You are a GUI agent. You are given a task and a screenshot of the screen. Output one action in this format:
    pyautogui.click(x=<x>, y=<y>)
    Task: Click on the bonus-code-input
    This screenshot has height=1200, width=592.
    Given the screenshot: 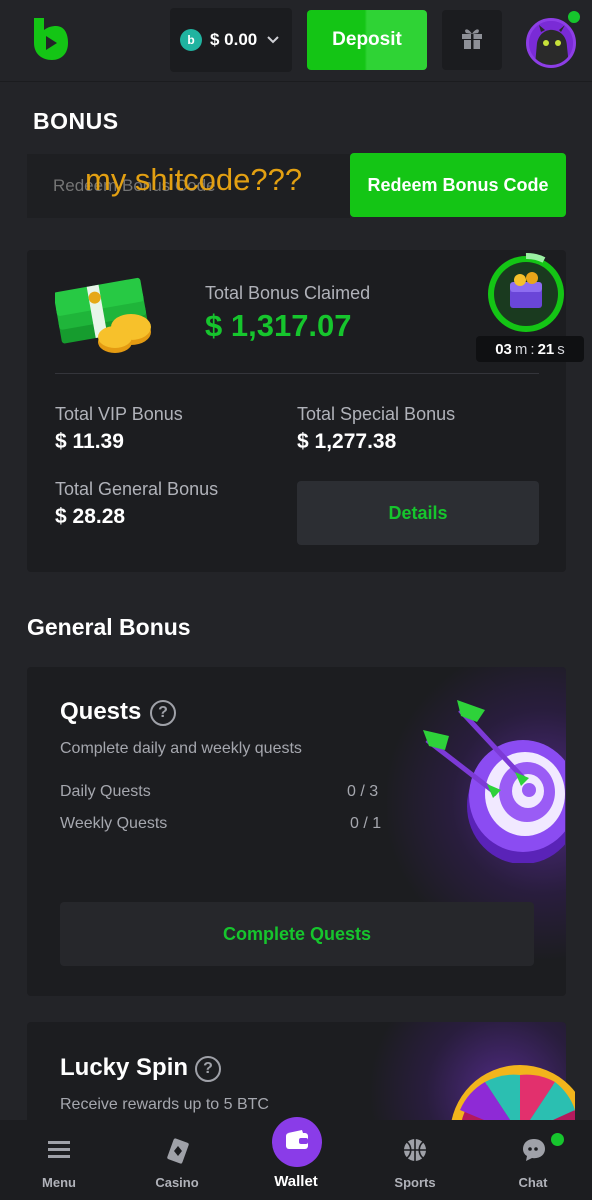 What is the action you would take?
    pyautogui.click(x=188, y=186)
    